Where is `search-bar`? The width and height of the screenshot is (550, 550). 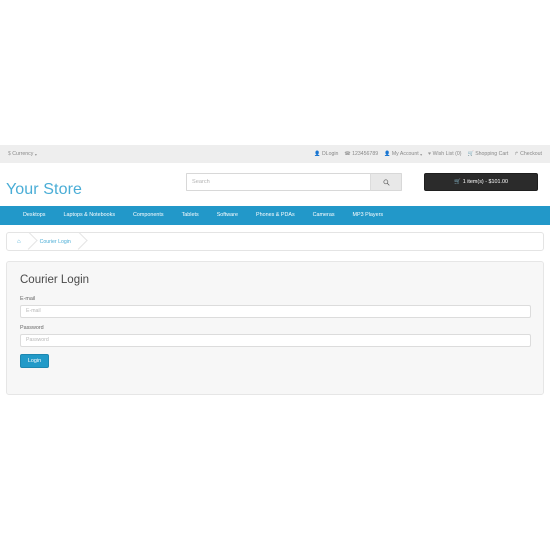 search-bar is located at coordinates (294, 182).